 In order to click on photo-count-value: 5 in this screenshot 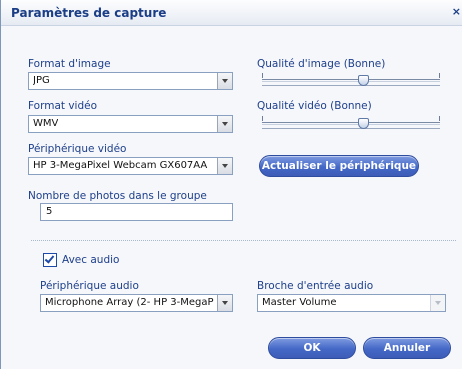, I will do `click(49, 211)`.